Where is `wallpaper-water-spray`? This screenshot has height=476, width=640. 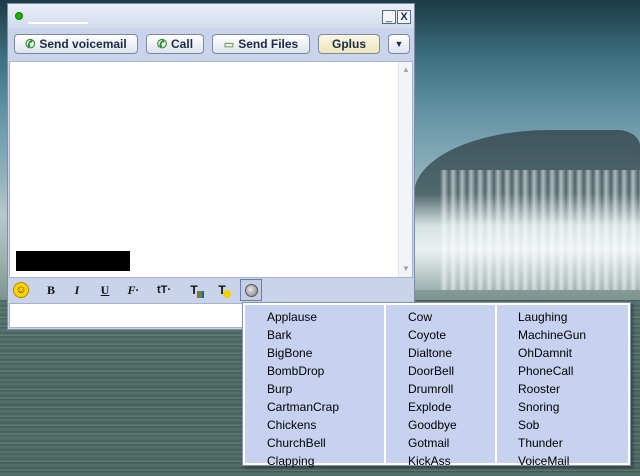 wallpaper-water-spray is located at coordinates (540, 230).